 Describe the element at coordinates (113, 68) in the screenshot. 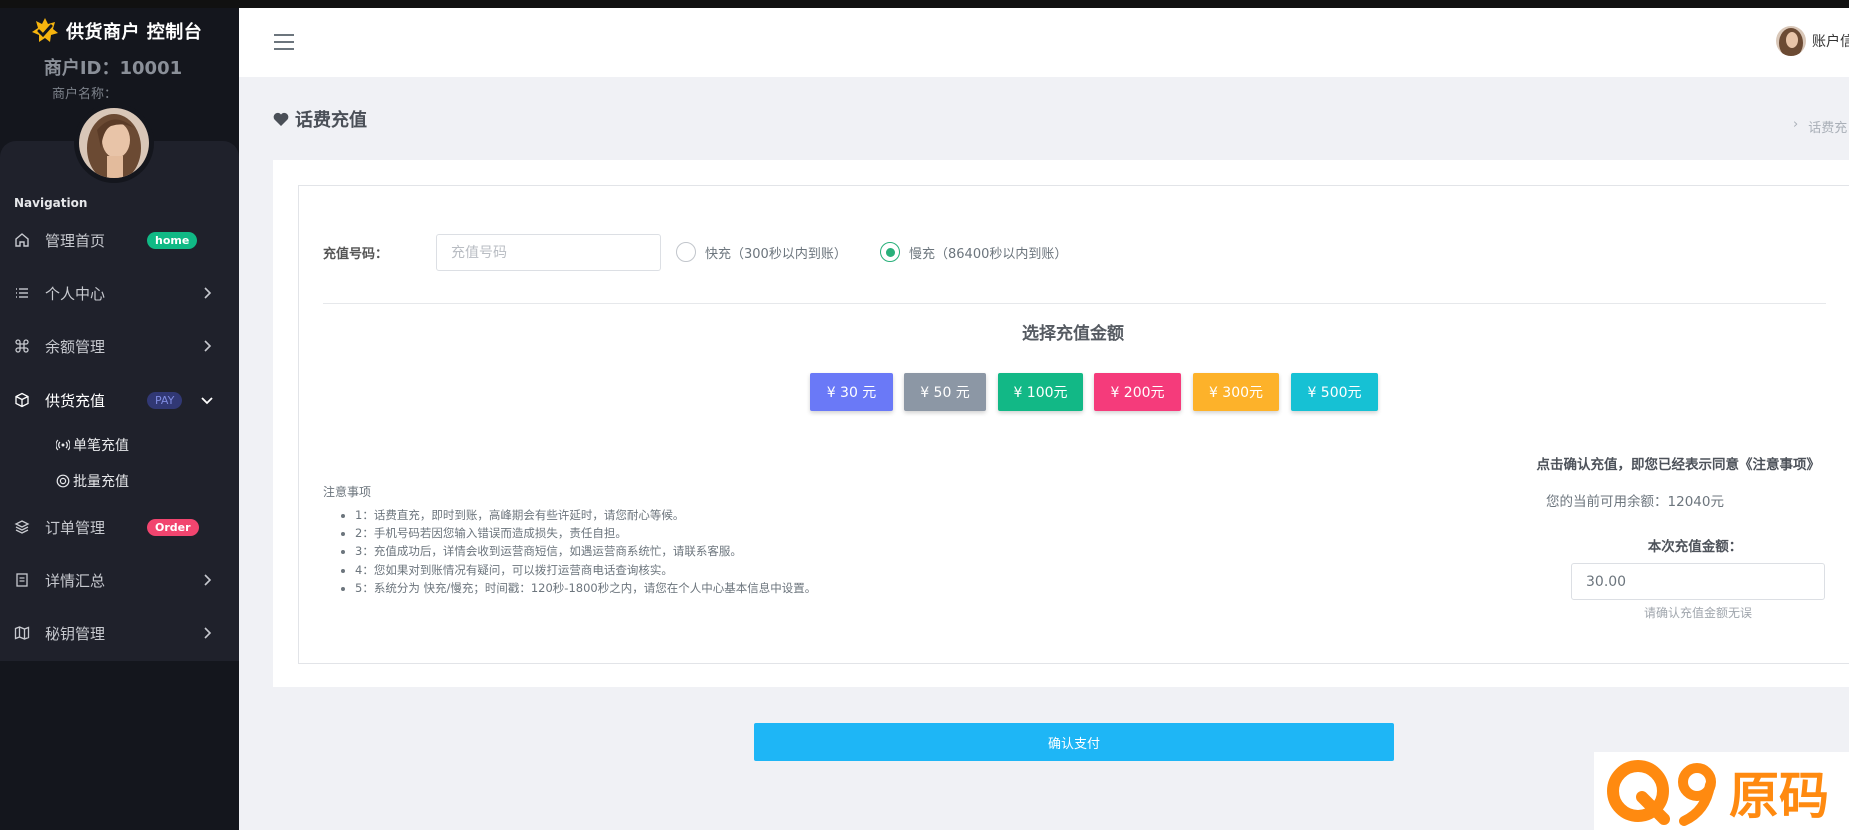

I see `merchant-id: 商户ID：10001` at that location.